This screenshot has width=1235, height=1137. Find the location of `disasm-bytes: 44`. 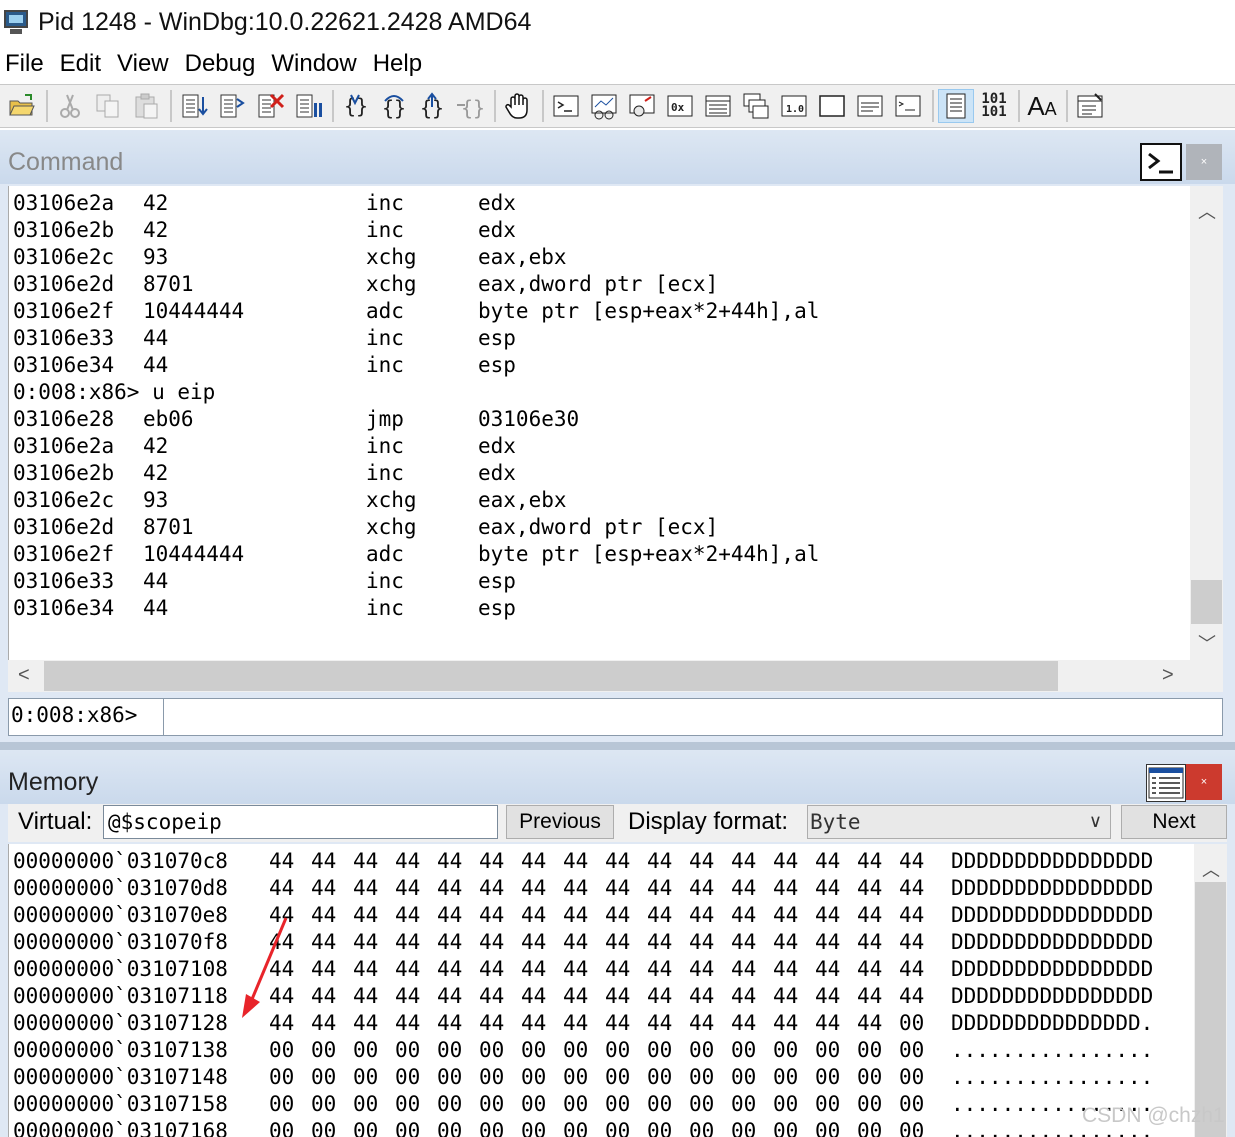

disasm-bytes: 44 is located at coordinates (156, 338).